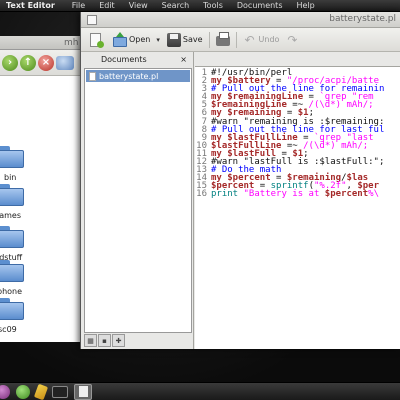 The image size is (400, 400). What do you see at coordinates (284, 194) in the screenshot?
I see `code-token: "Battery is at` at bounding box center [284, 194].